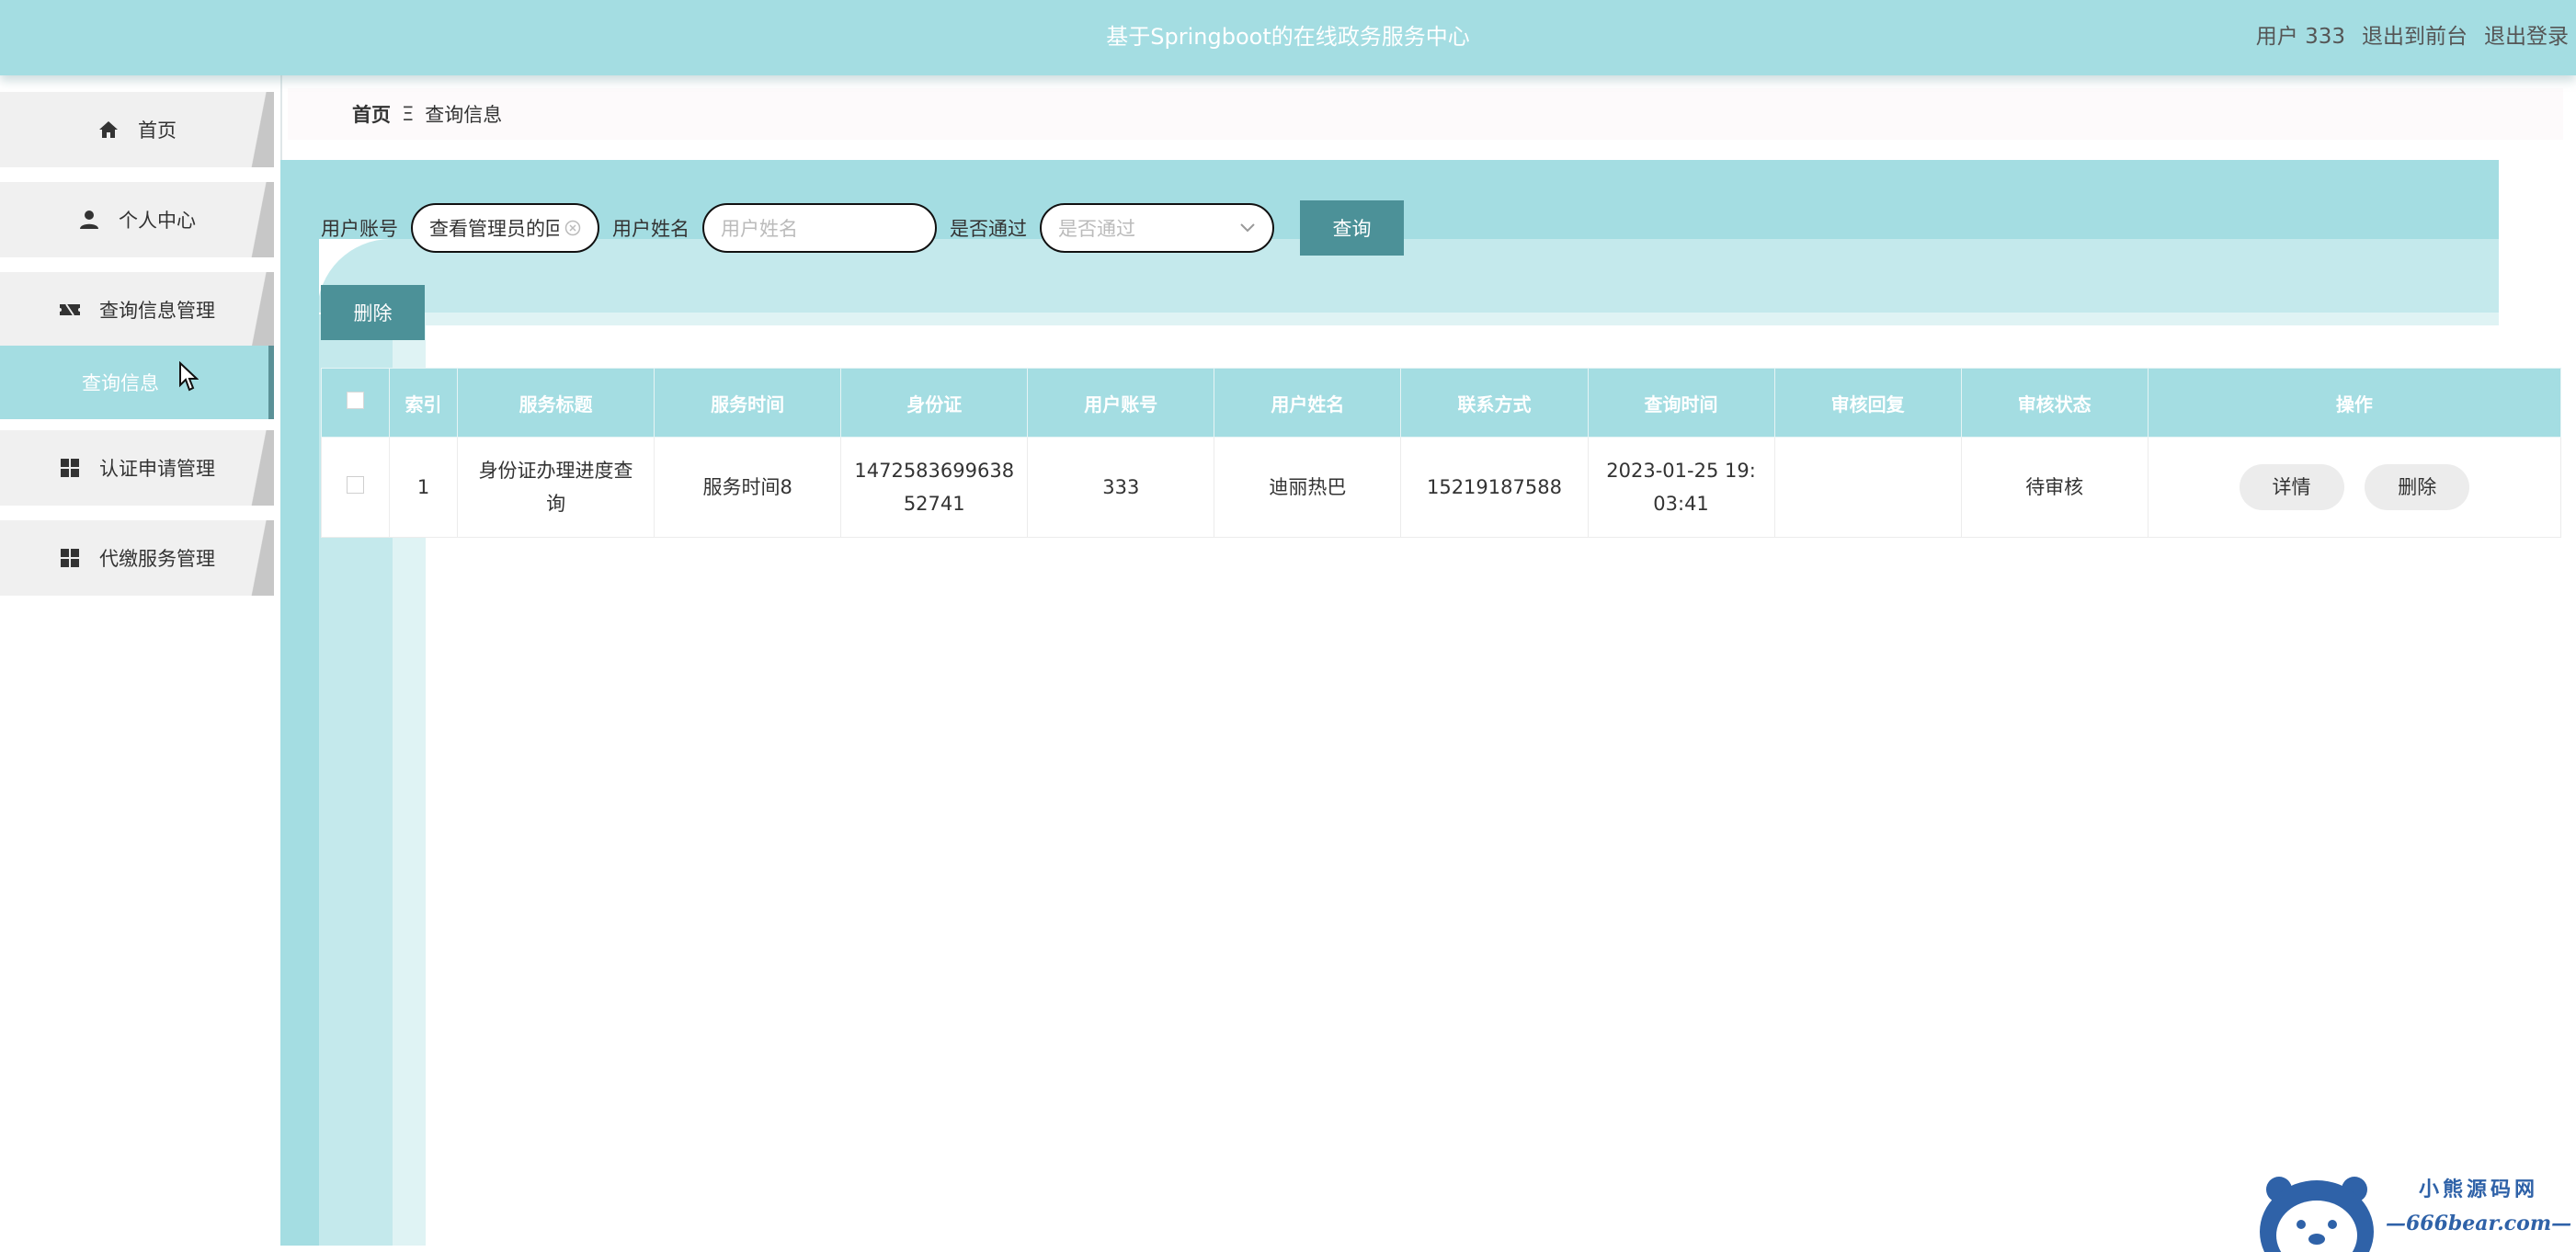 Image resolution: width=2576 pixels, height=1252 pixels. What do you see at coordinates (2526, 36) in the screenshot?
I see `logout-link: 退出登录` at bounding box center [2526, 36].